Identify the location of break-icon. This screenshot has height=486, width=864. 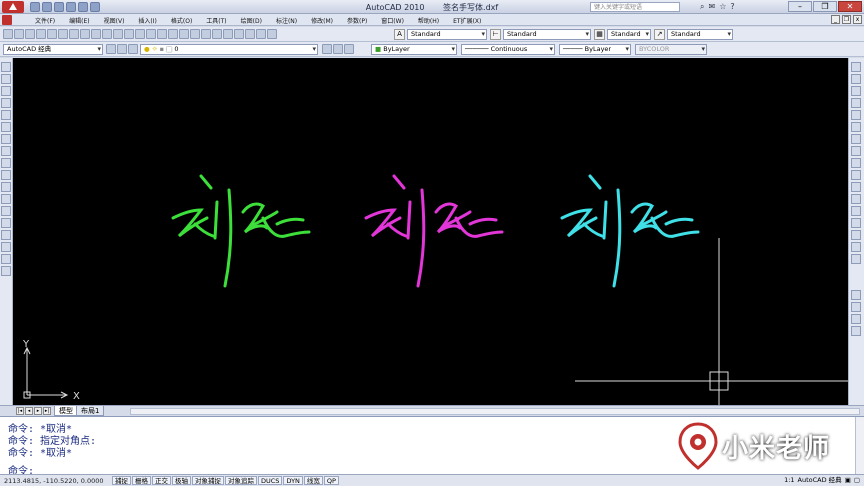
(856, 211).